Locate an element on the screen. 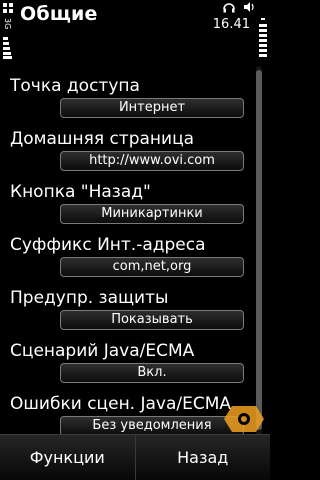 The width and height of the screenshot is (320, 480). setting-access-point: Точка доступа Интернет is located at coordinates (127, 96).